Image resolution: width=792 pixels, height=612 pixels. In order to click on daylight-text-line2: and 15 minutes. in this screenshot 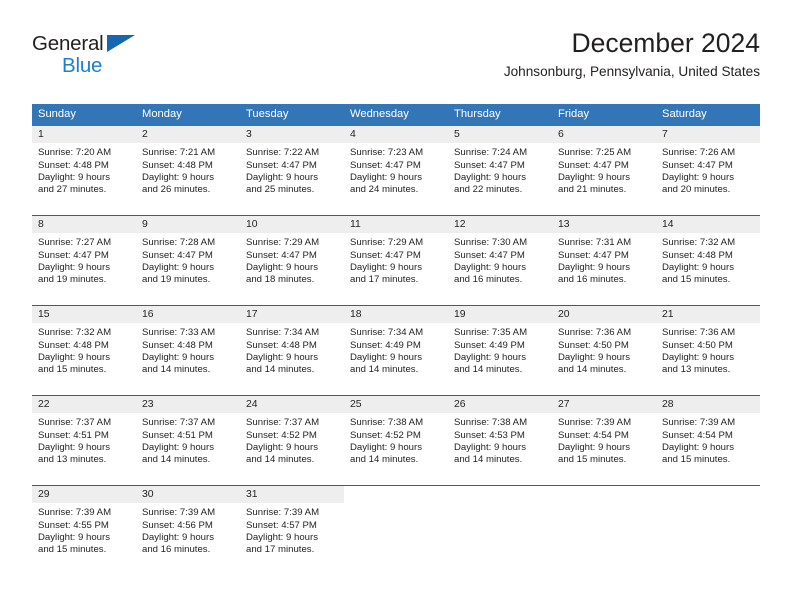, I will do `click(592, 460)`.